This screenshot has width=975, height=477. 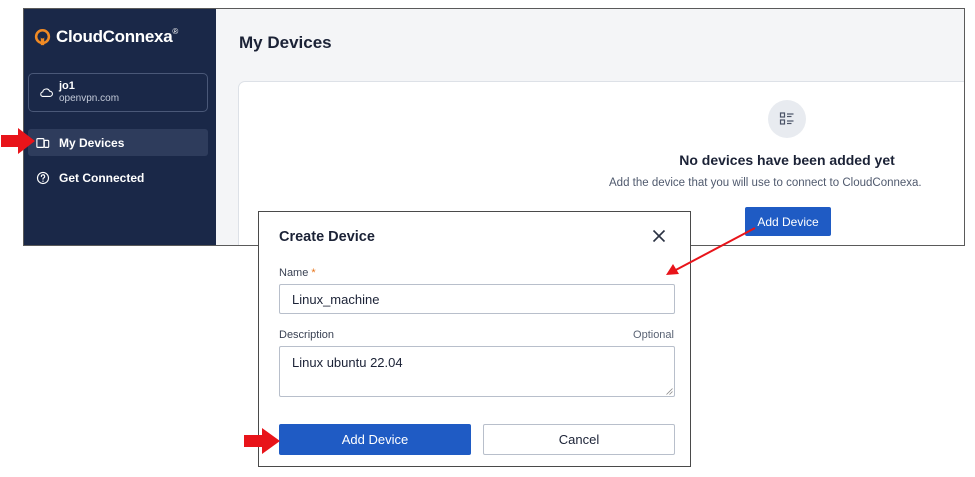 What do you see at coordinates (285, 42) in the screenshot?
I see `page-title: My Devices` at bounding box center [285, 42].